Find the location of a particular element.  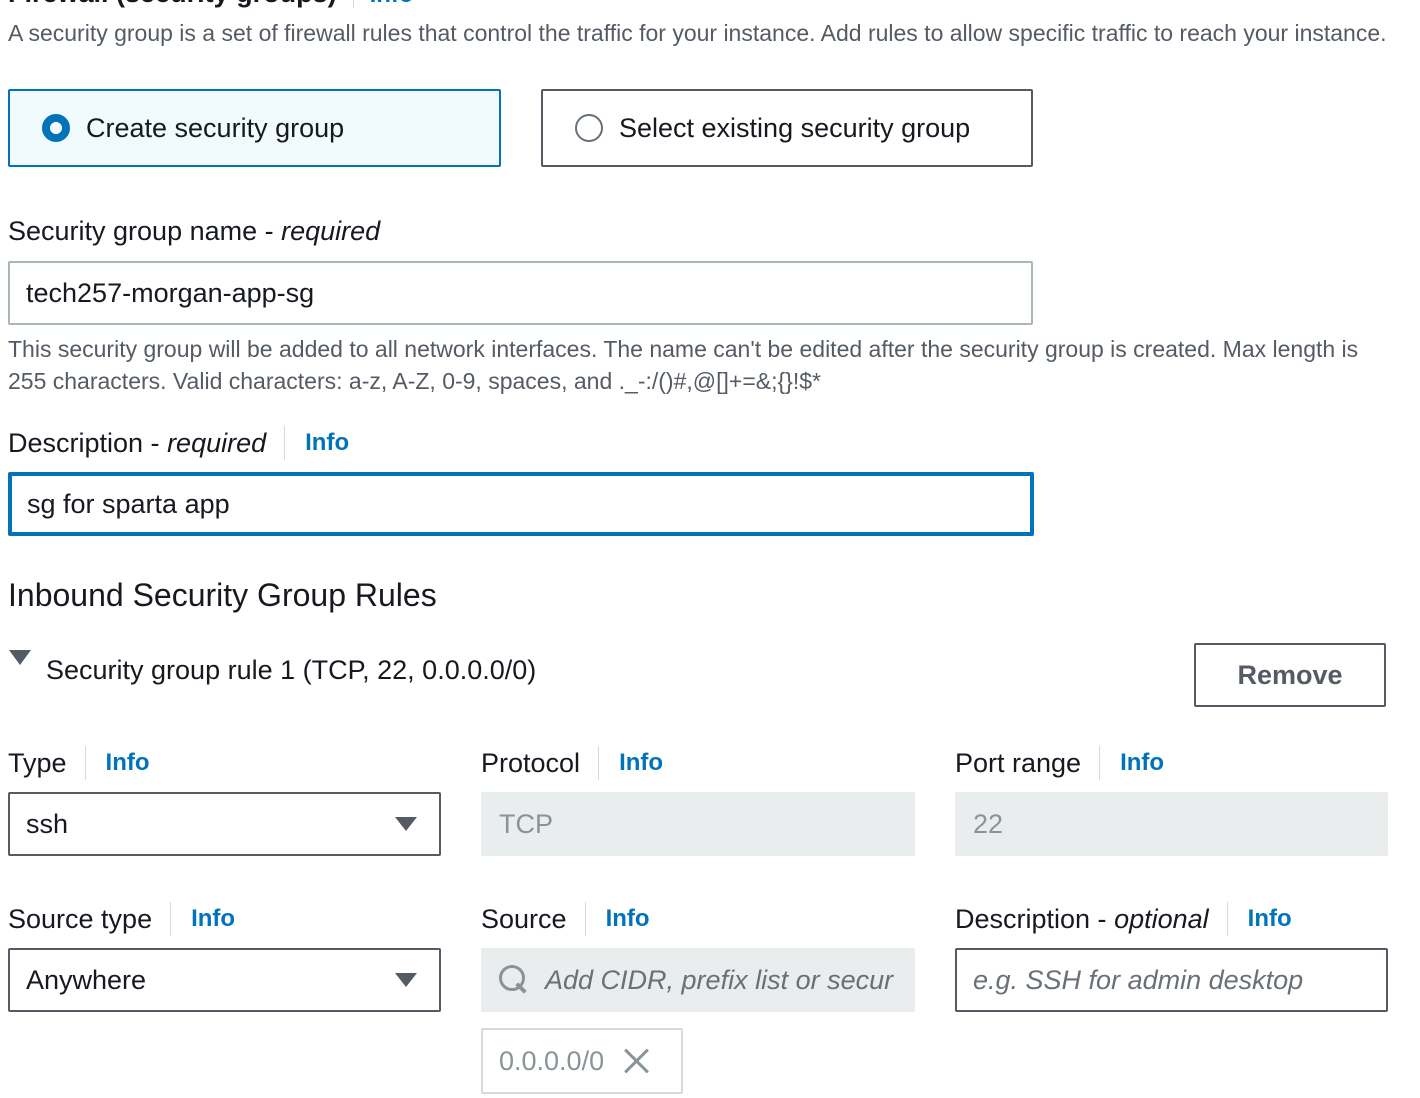

source-type-select: Anywhere is located at coordinates (224, 980).